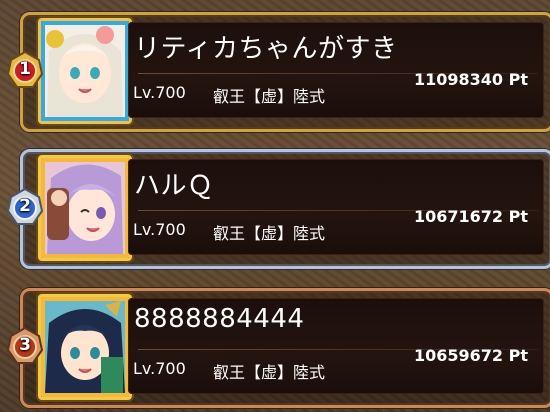  I want to click on avatar-elf-girl, so click(85, 71).